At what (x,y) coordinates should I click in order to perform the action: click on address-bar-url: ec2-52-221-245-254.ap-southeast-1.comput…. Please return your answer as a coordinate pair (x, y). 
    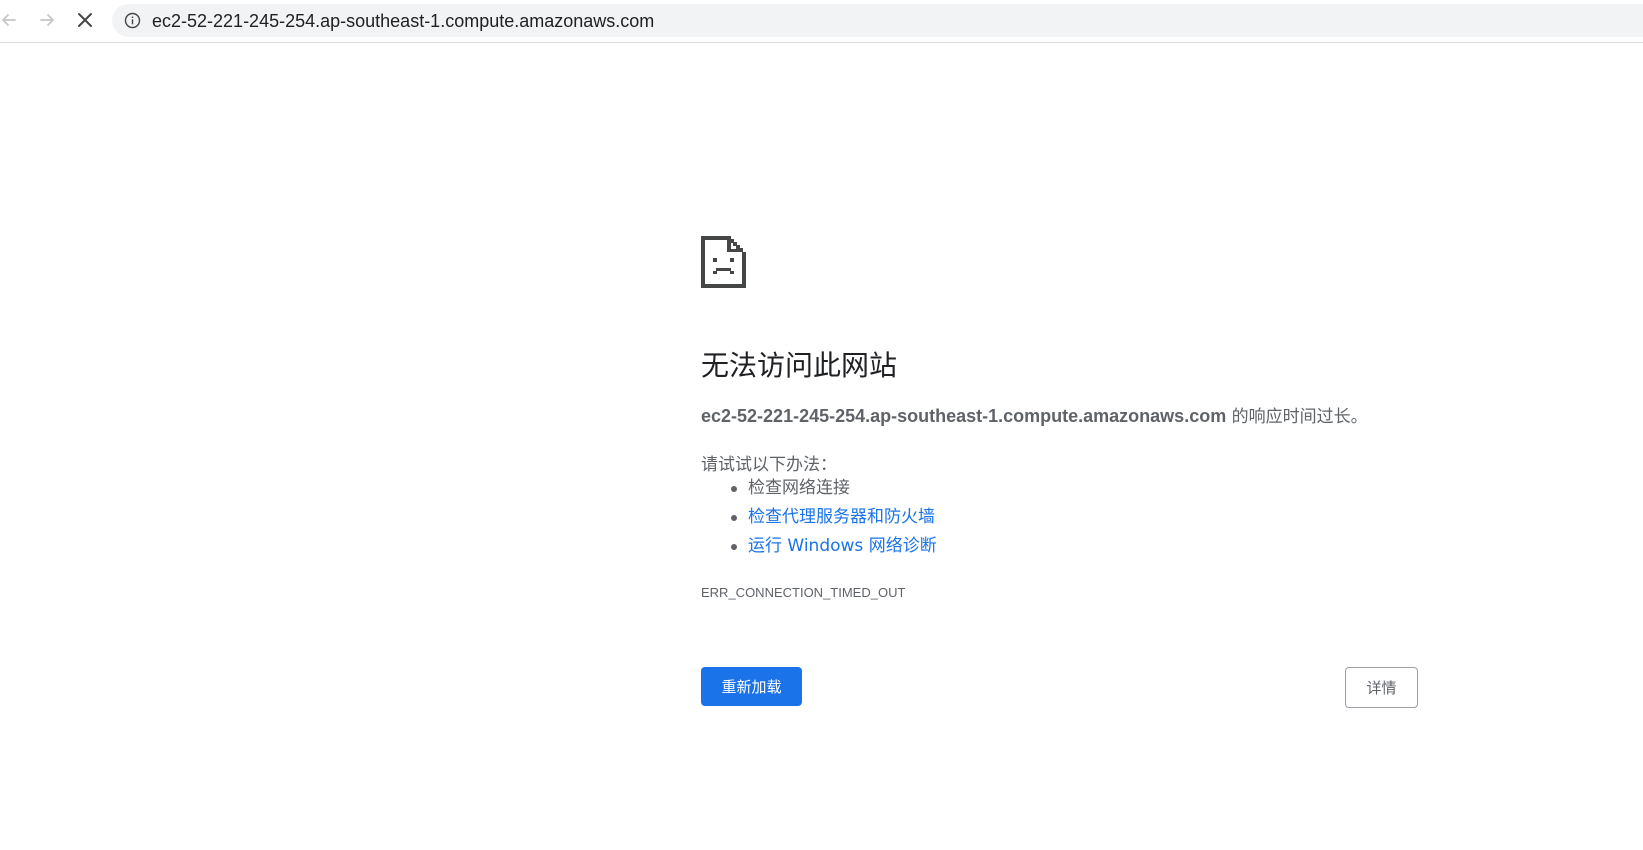
    Looking at the image, I should click on (403, 21).